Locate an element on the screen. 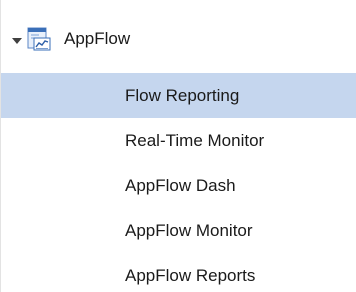 This screenshot has height=292, width=356. expand-triangle-icon is located at coordinates (17, 41).